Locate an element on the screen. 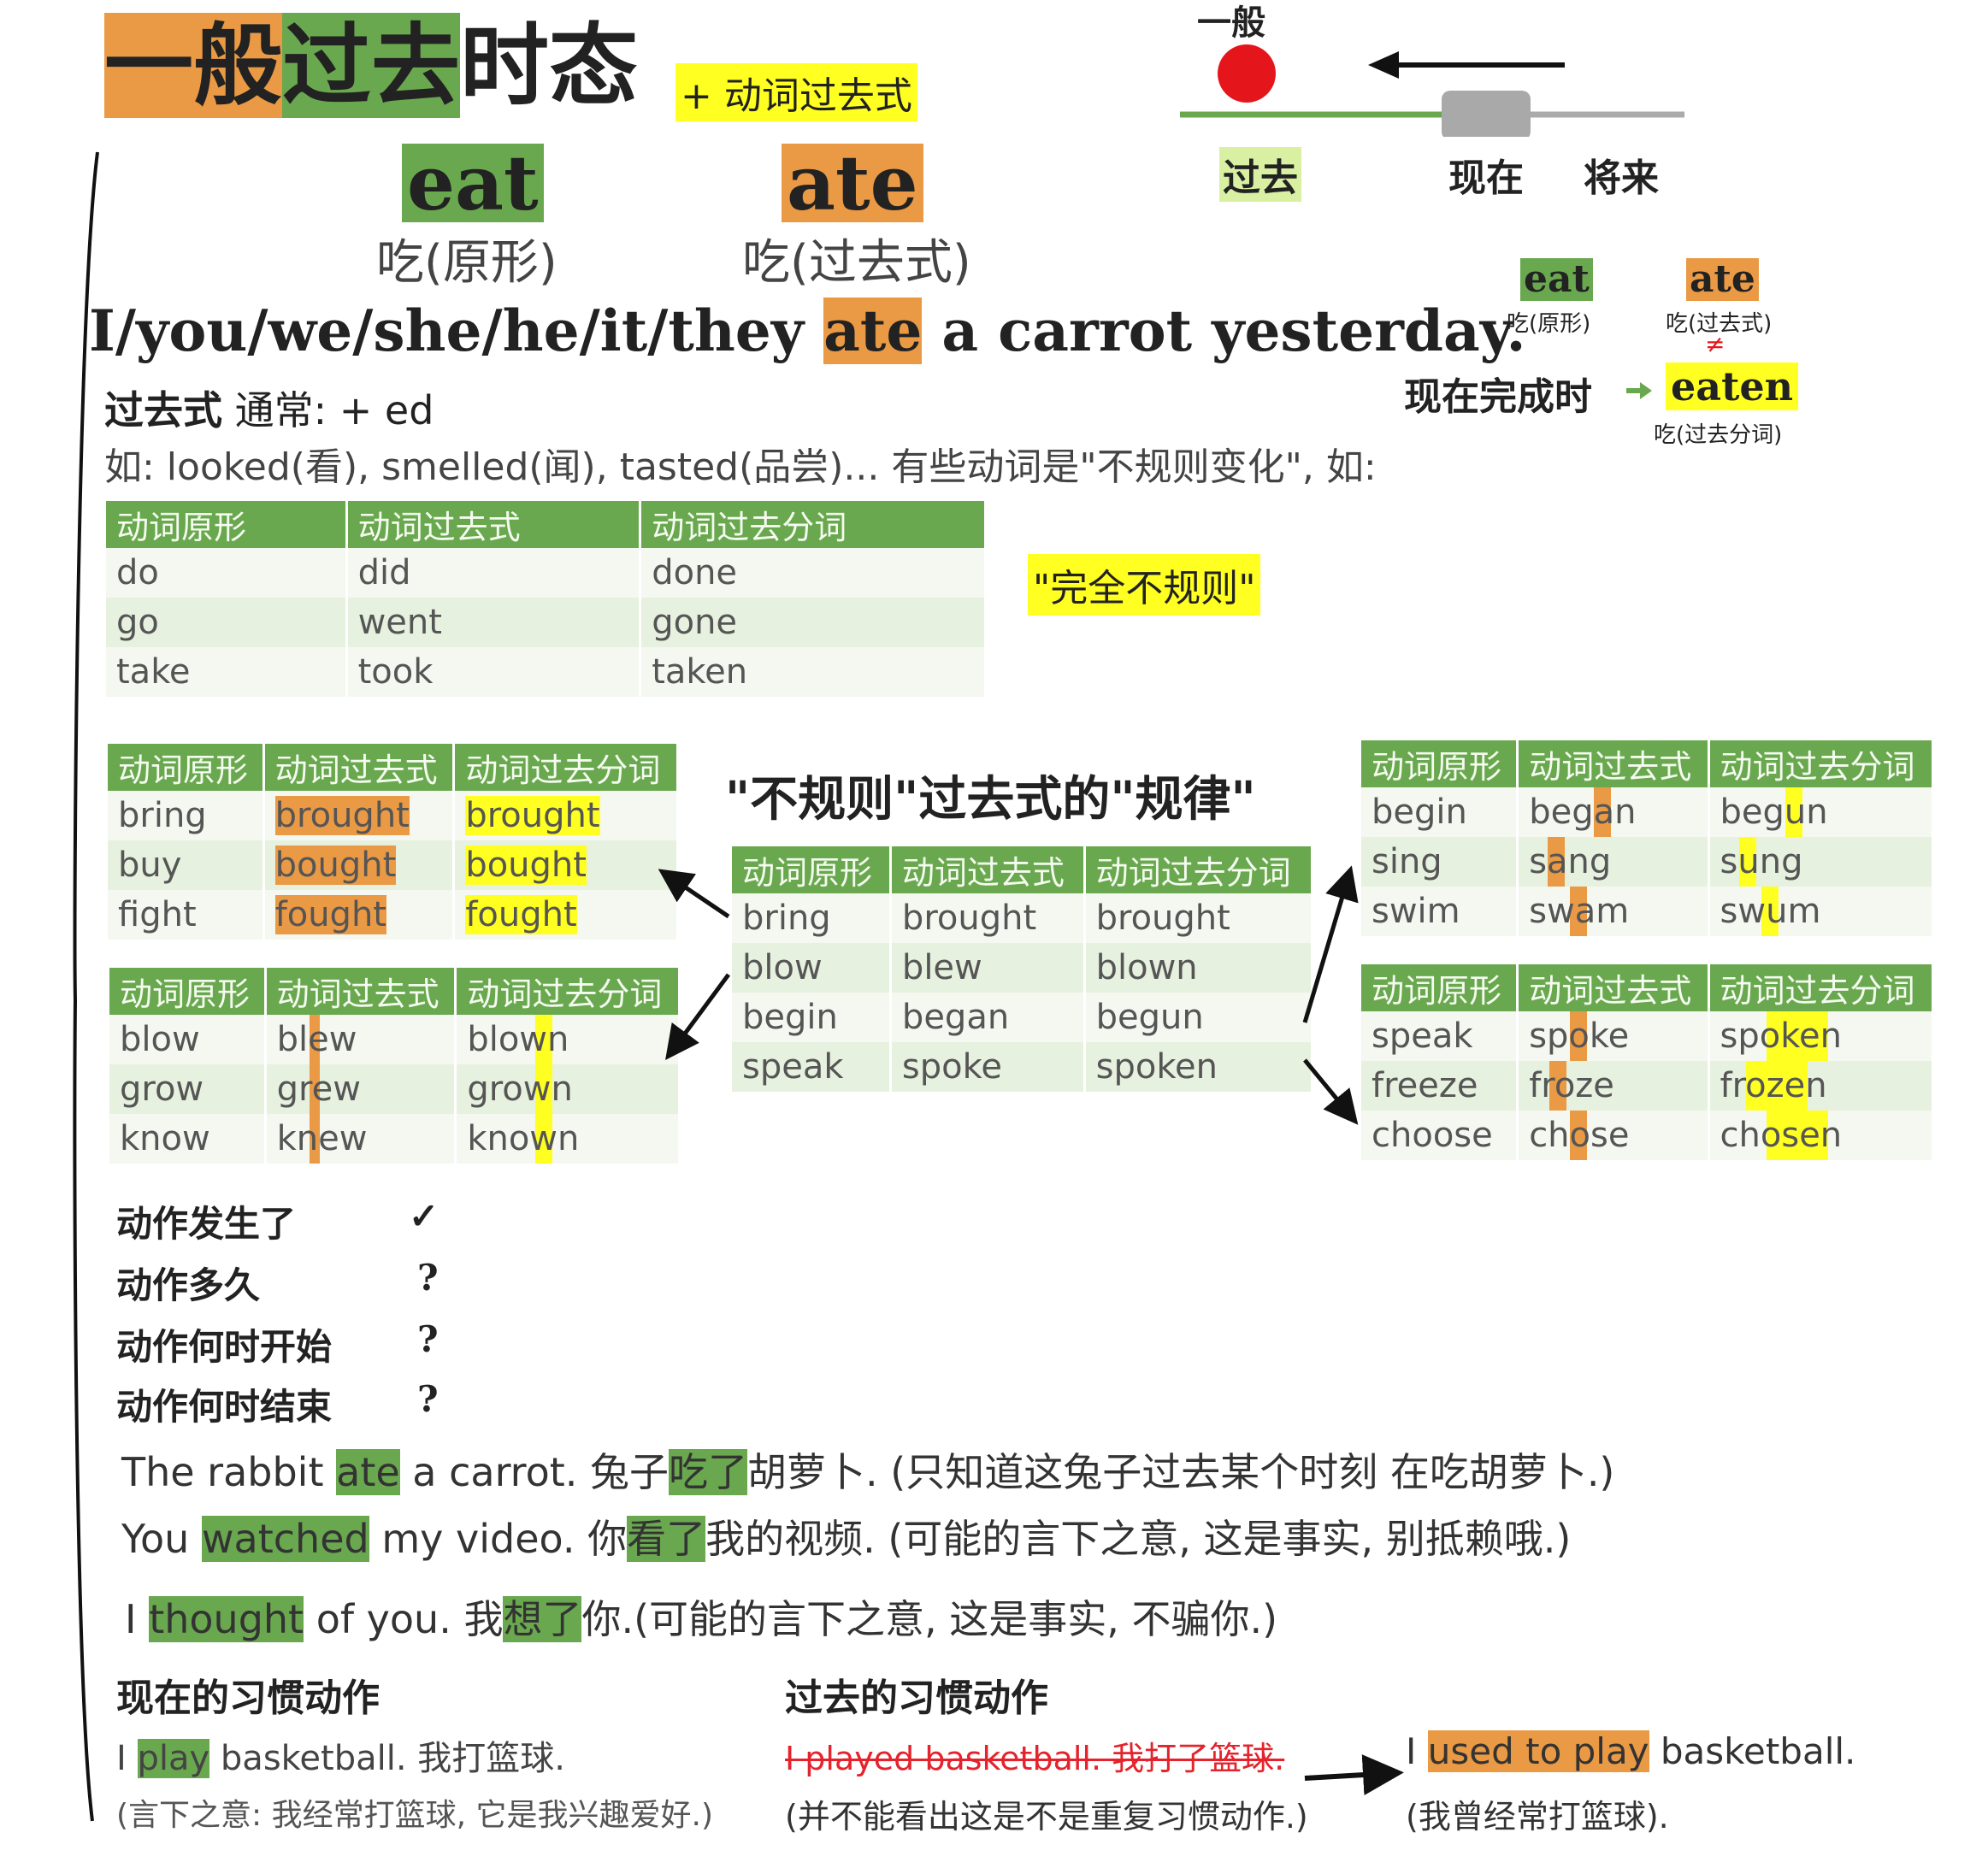 This screenshot has height=1862, width=1988. highlight-verb-cn: 看了 is located at coordinates (666, 1539).